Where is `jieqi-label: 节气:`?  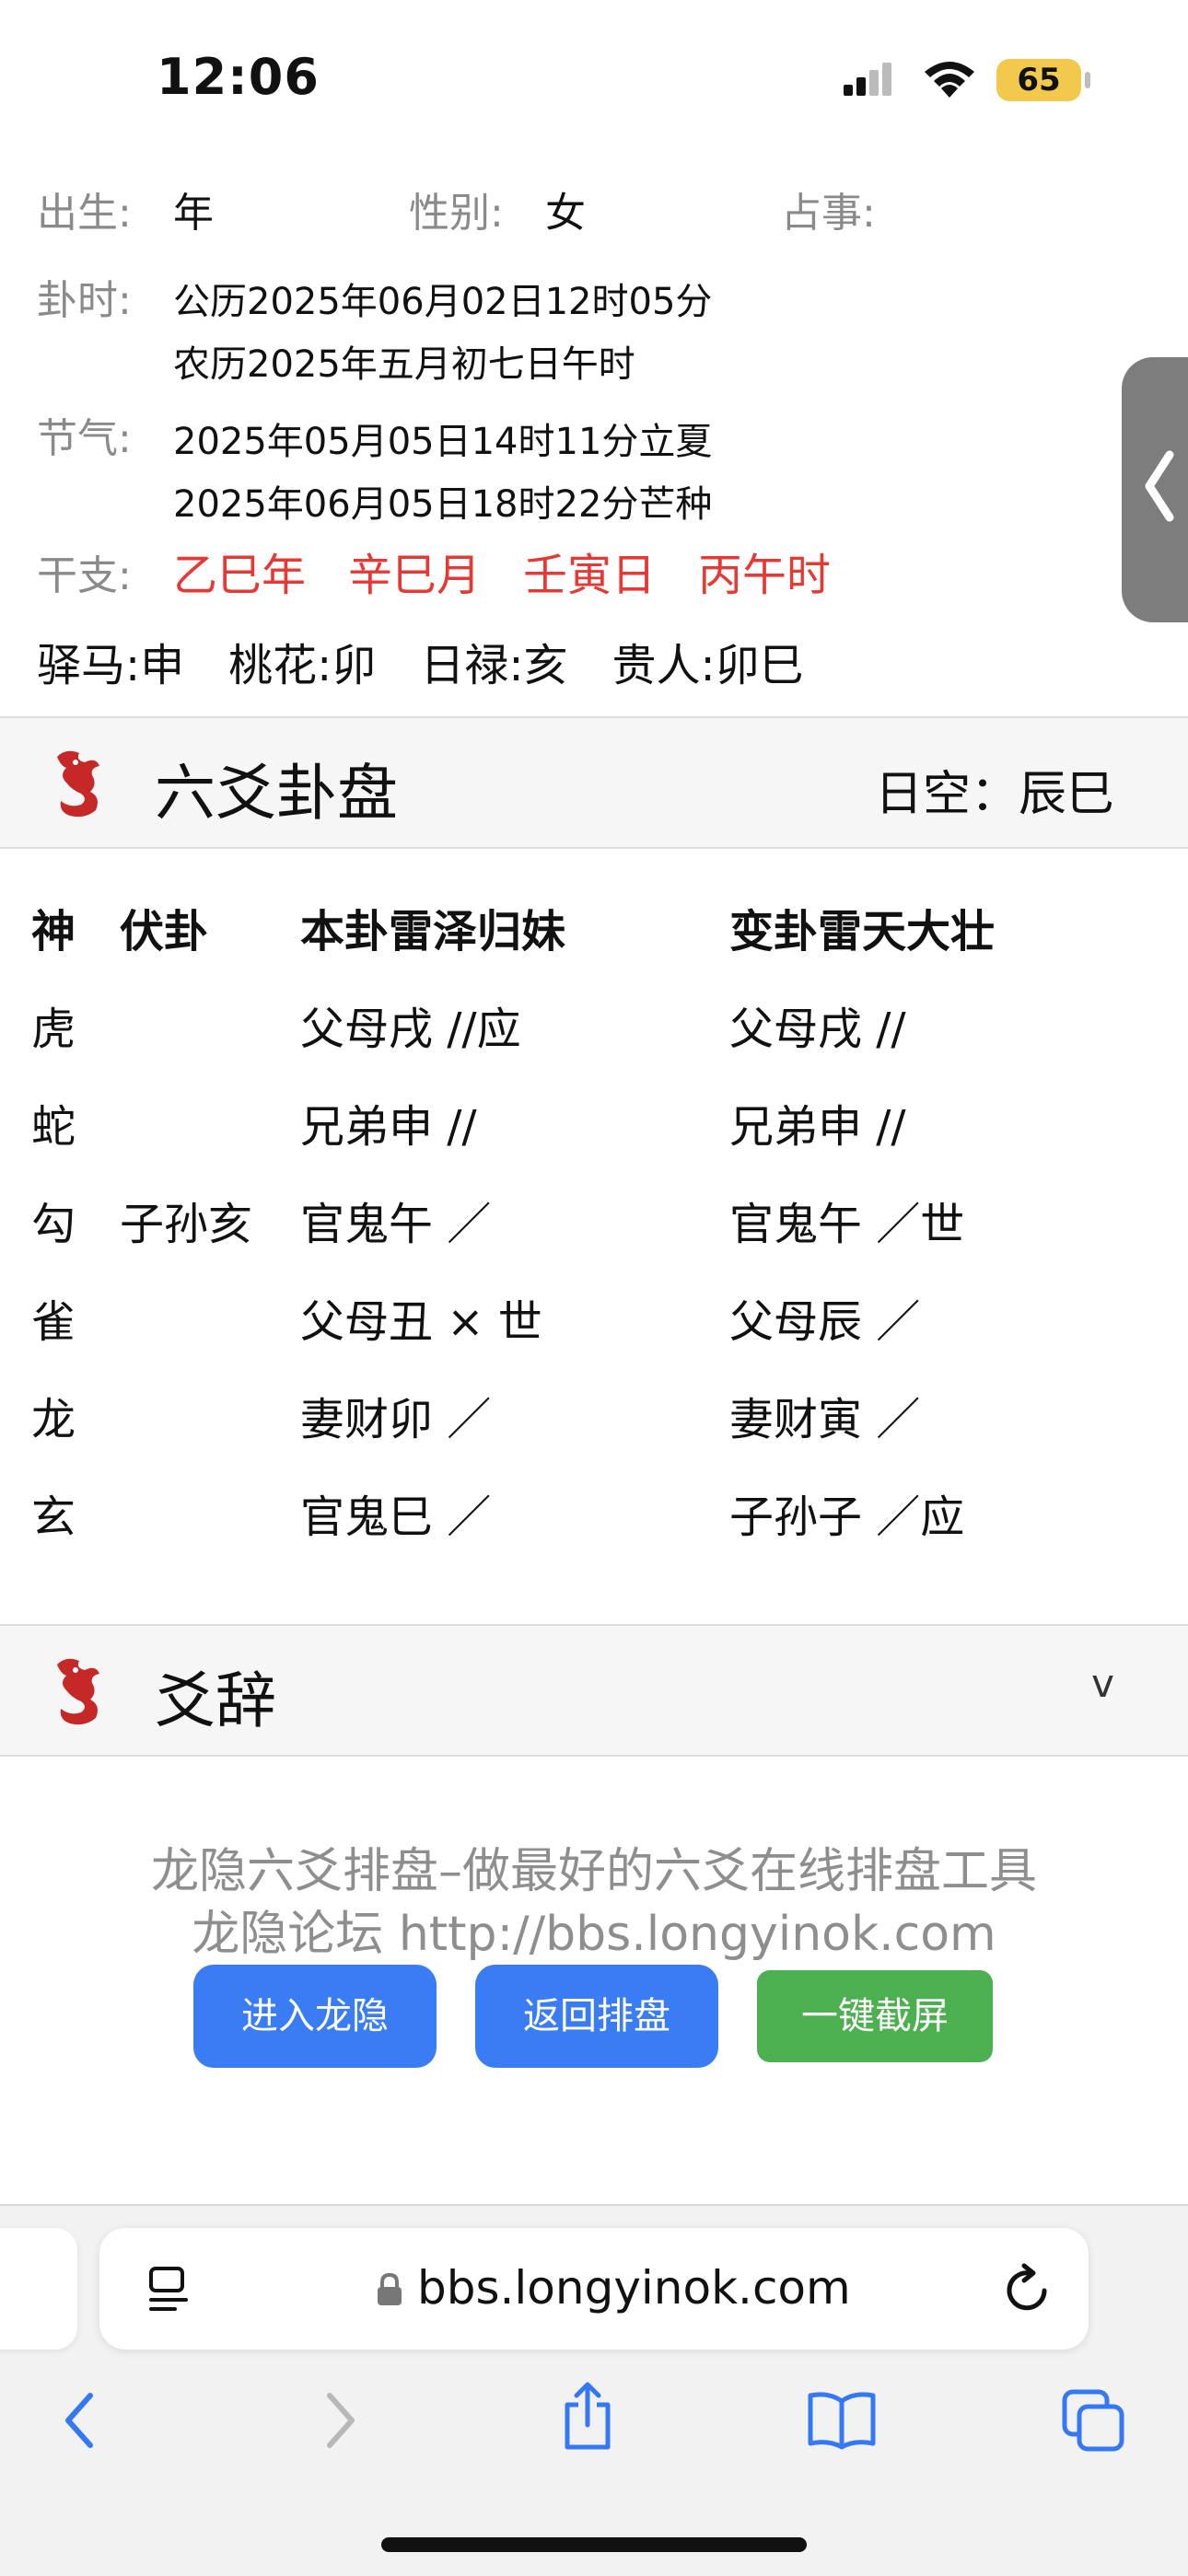 jieqi-label: 节气: is located at coordinates (84, 438).